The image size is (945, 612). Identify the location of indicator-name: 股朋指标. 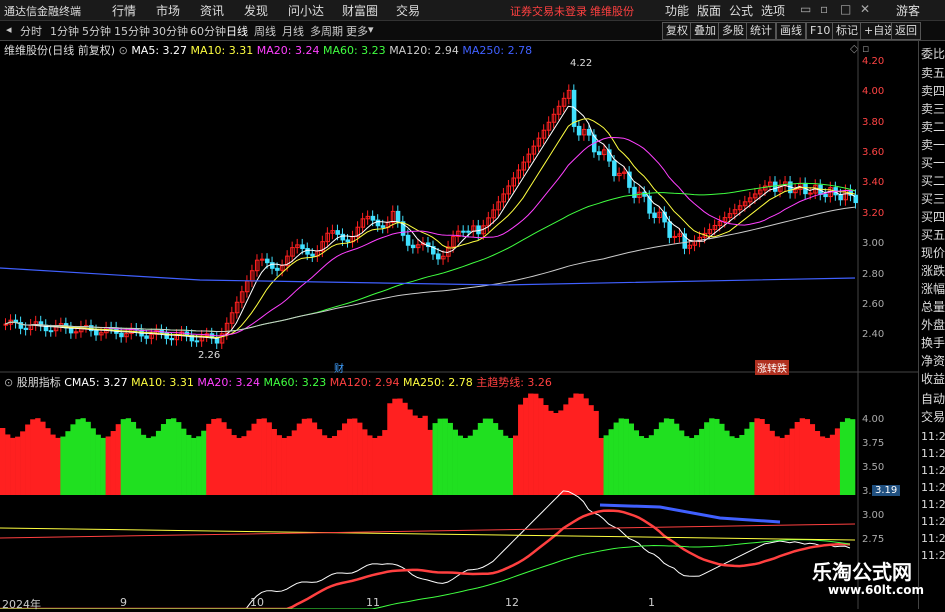
(39, 382).